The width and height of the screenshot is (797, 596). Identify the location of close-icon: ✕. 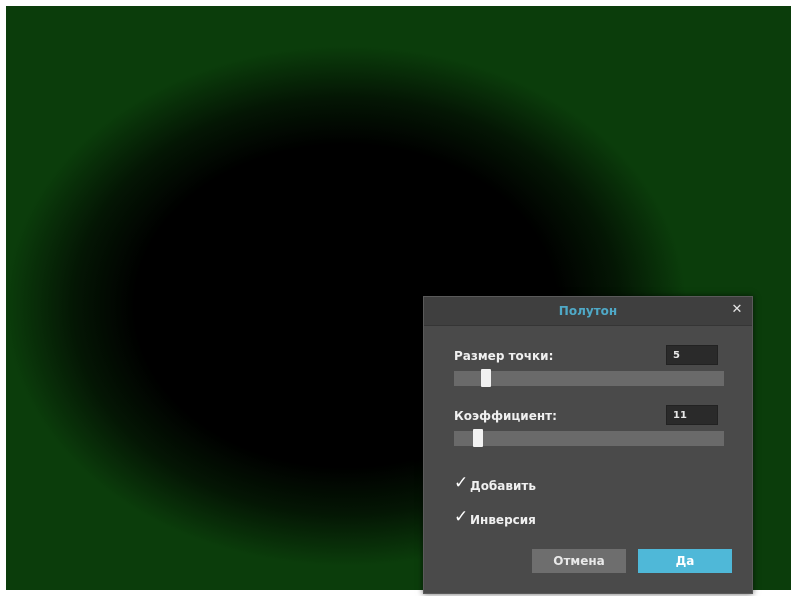
(737, 310).